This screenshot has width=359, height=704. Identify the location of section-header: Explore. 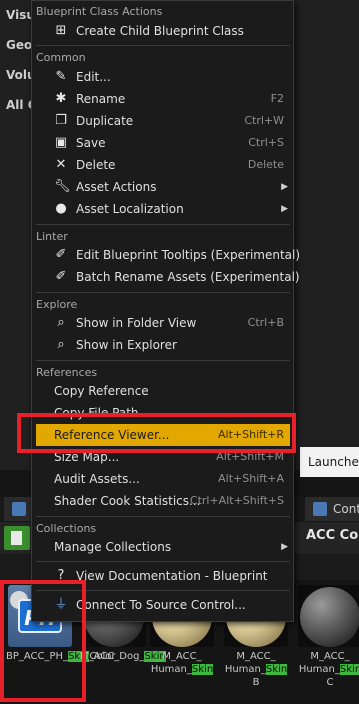
(57, 304).